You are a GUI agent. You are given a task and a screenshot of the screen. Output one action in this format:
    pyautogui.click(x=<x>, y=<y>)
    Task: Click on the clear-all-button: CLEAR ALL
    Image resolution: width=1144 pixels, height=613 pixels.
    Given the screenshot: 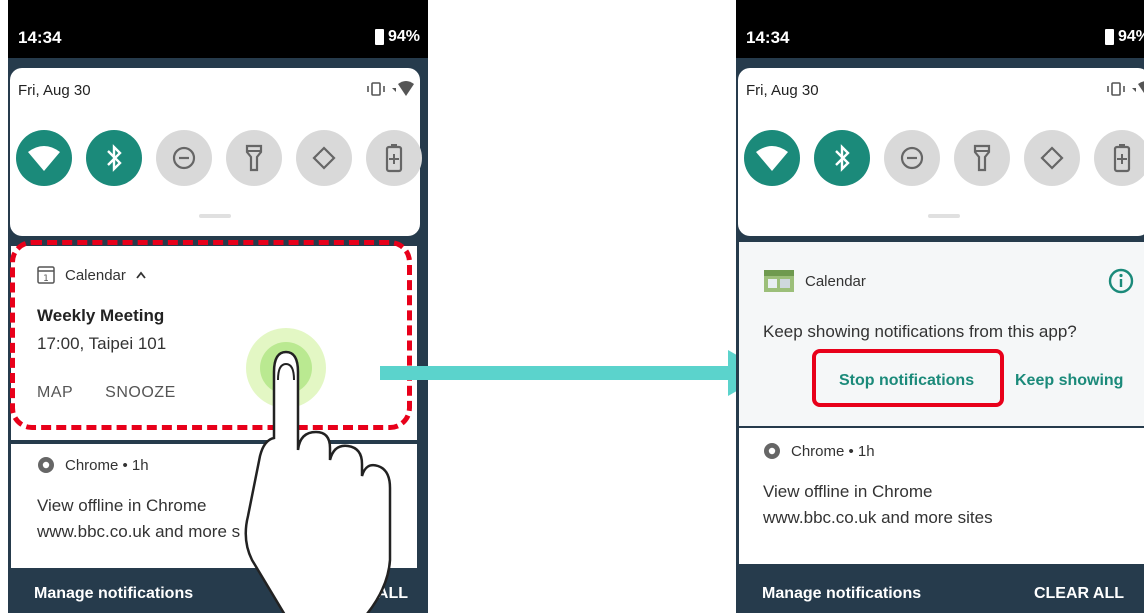 What is the action you would take?
    pyautogui.click(x=1079, y=594)
    